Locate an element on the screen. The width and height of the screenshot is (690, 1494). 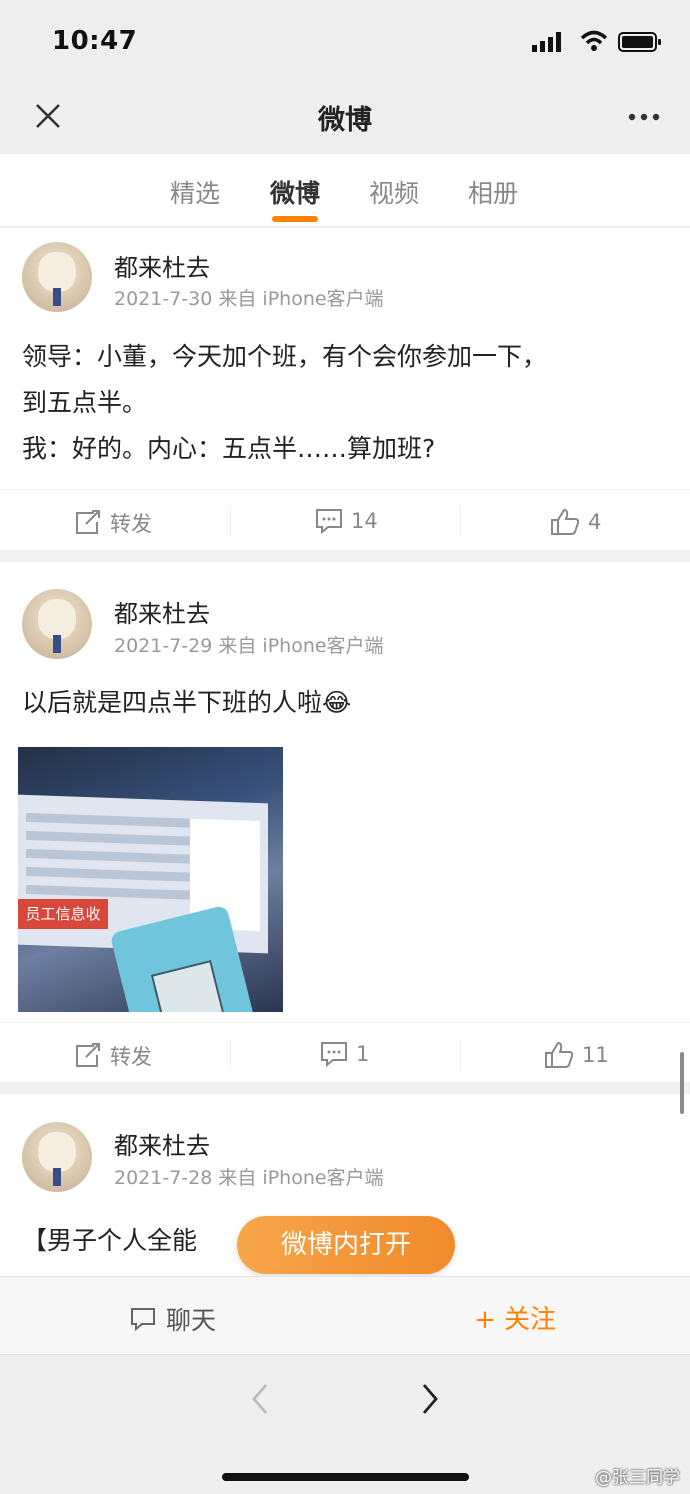
comment-button: 14 is located at coordinates (346, 521).